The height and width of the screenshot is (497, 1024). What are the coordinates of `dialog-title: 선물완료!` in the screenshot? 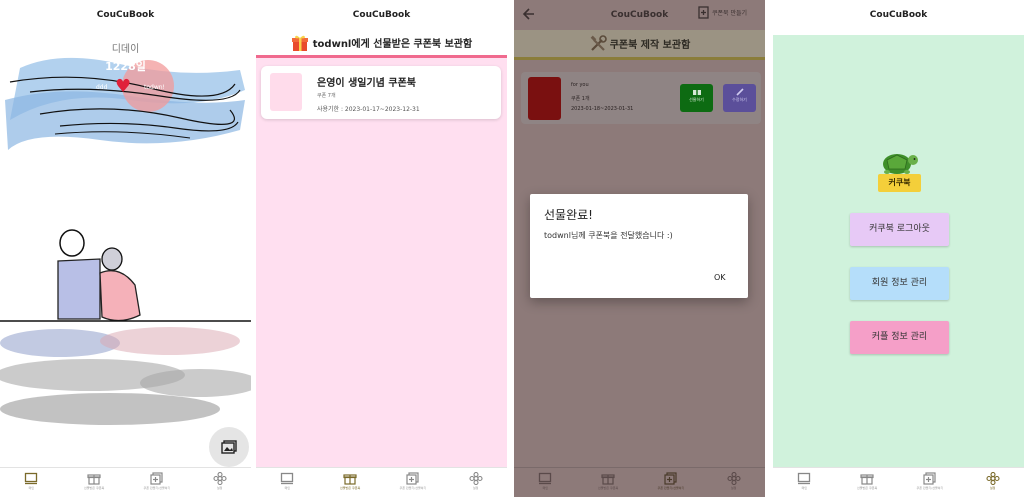 It's located at (568, 215).